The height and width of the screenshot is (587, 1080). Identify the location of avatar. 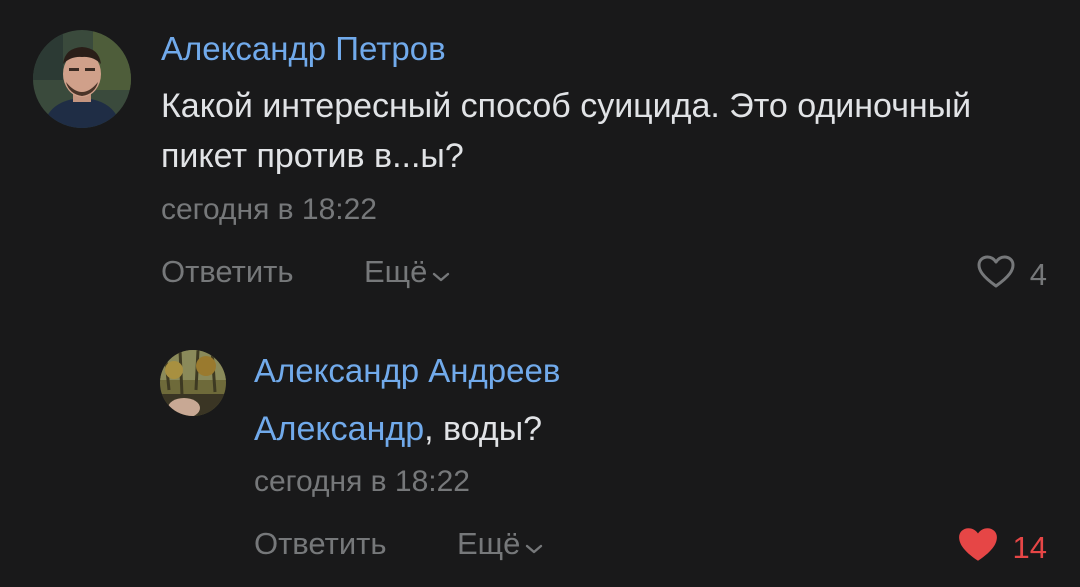
(193, 383).